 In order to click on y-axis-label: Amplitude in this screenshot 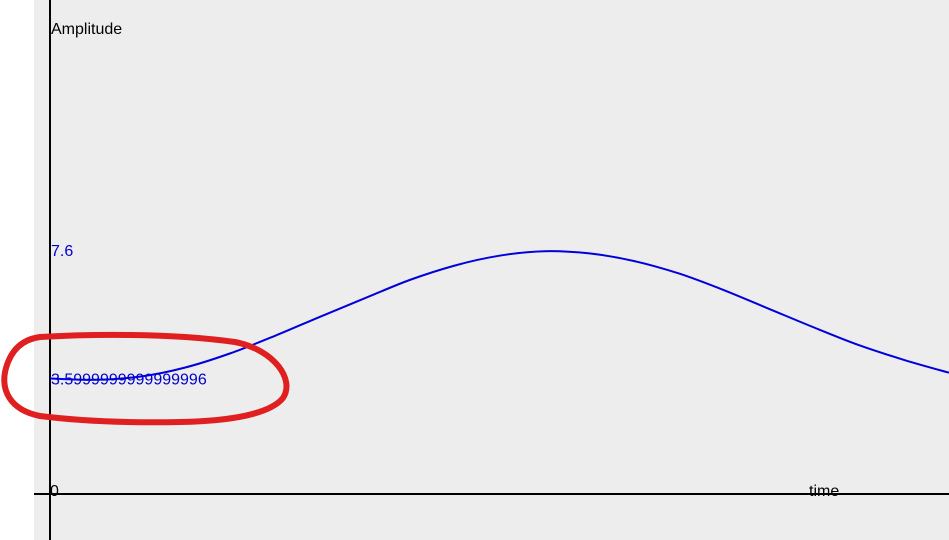, I will do `click(86, 29)`.